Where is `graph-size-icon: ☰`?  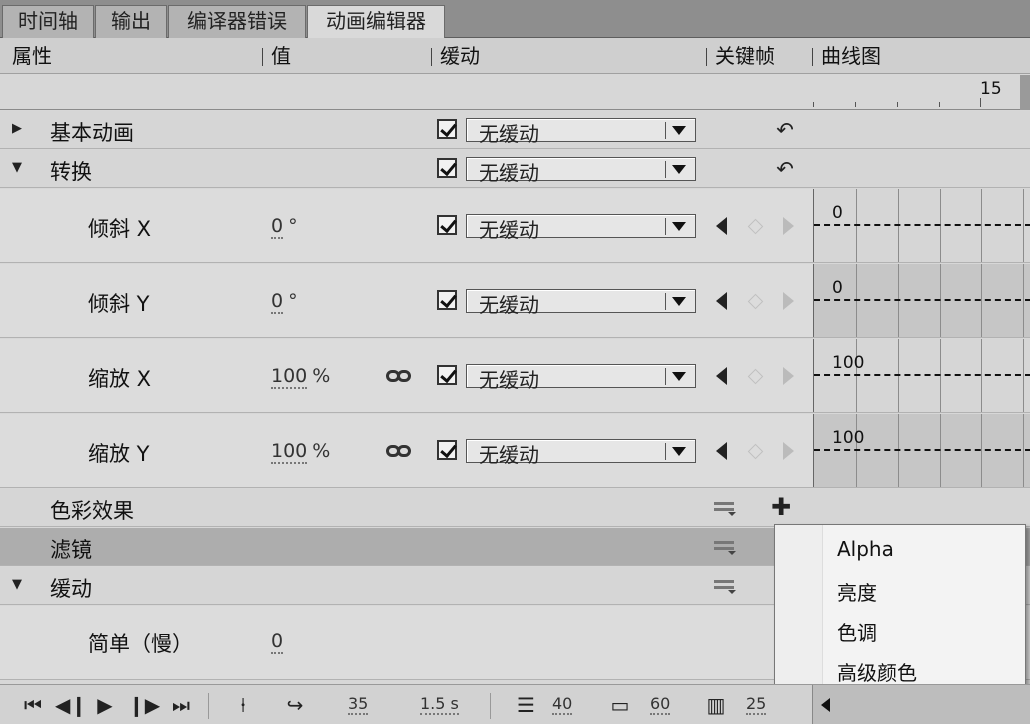
graph-size-icon: ☰ is located at coordinates (526, 704).